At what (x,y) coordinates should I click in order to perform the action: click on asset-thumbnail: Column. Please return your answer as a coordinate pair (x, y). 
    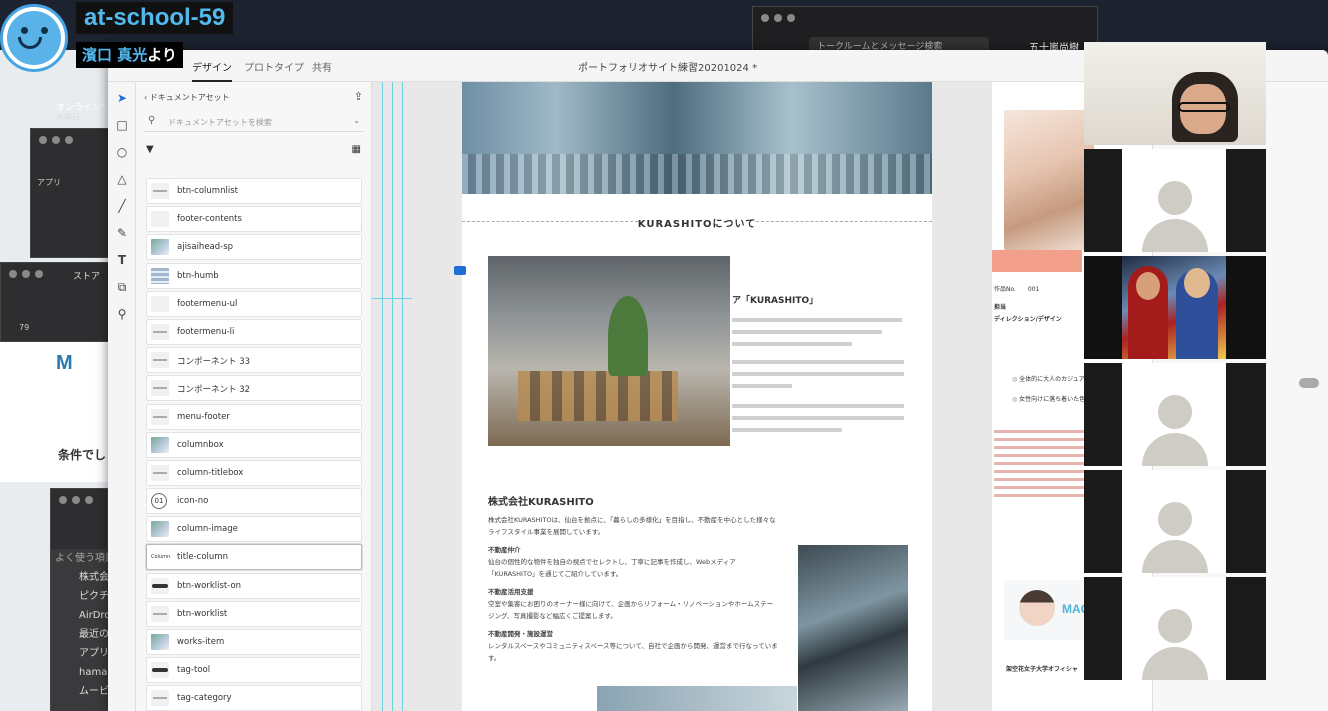
    Looking at the image, I should click on (160, 557).